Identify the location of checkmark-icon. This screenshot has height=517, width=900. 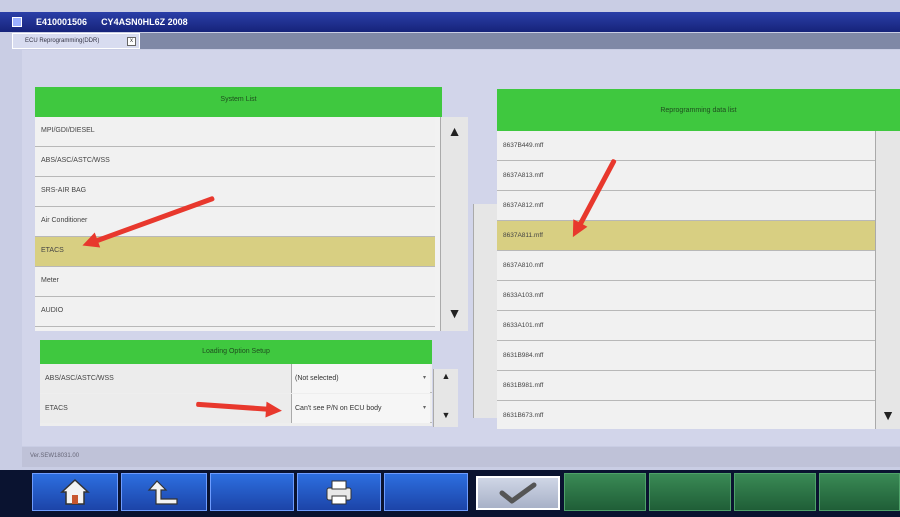
(518, 493).